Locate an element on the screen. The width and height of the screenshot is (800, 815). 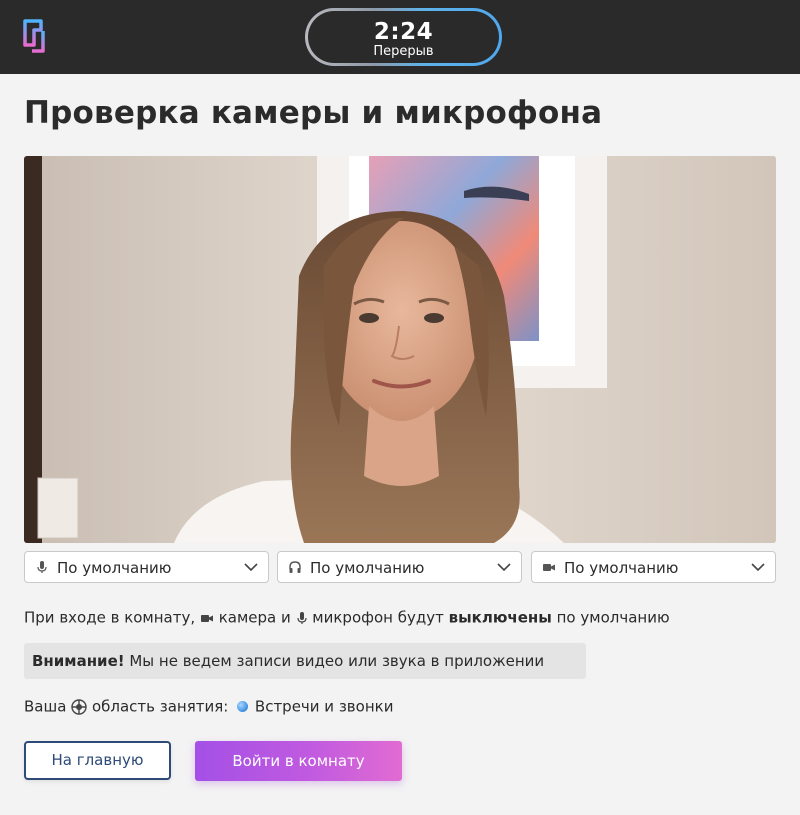
notice-text: При входе в комнату, is located at coordinates (110, 617).